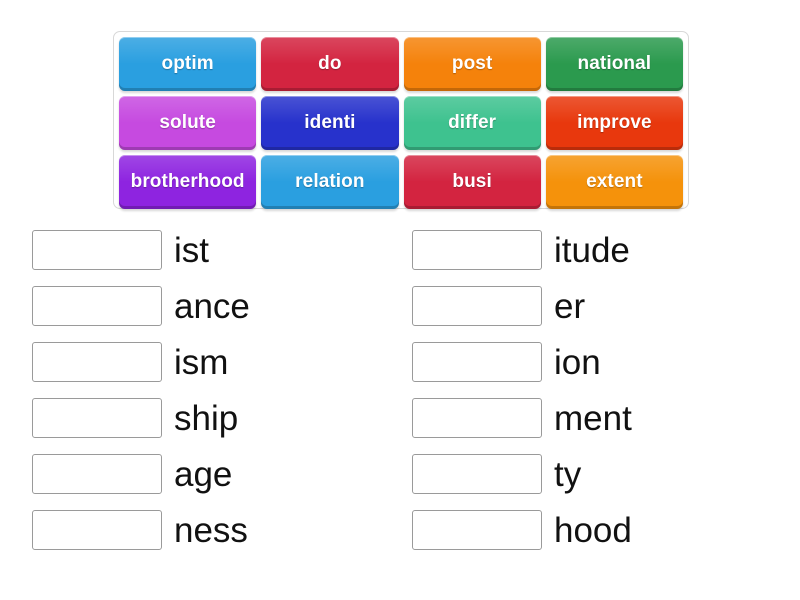  I want to click on word-bank-row: brotherhood relation busi extent, so click(401, 182).